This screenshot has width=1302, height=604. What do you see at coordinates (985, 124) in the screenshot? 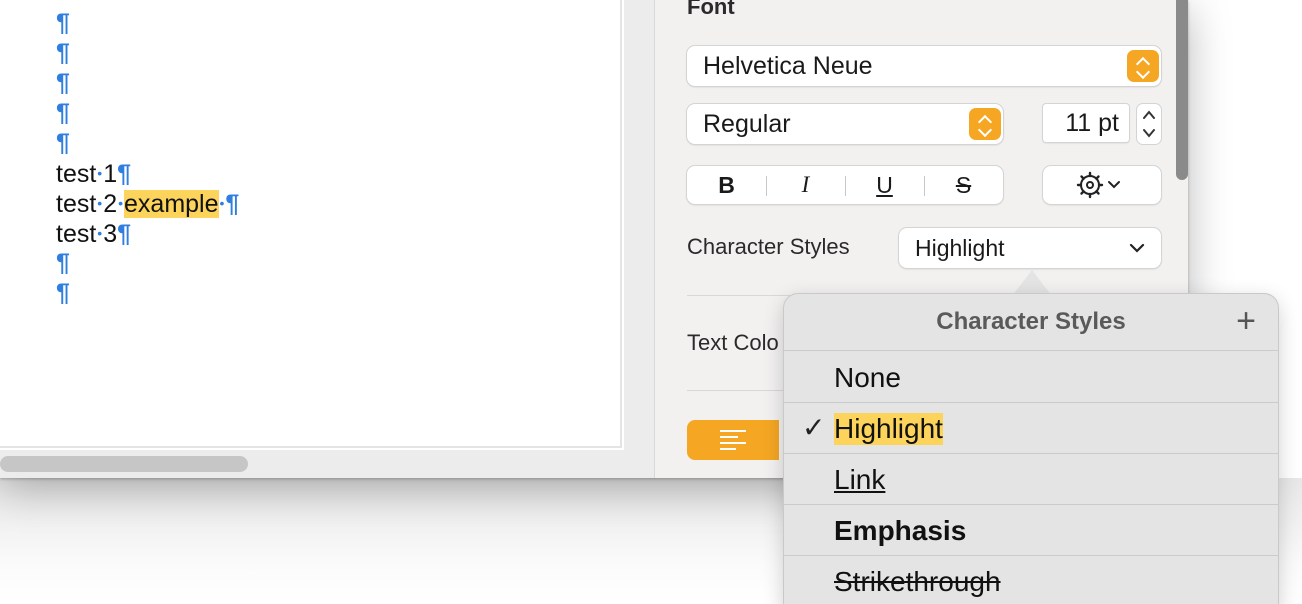
I see `typeface-chevrons-icon` at bounding box center [985, 124].